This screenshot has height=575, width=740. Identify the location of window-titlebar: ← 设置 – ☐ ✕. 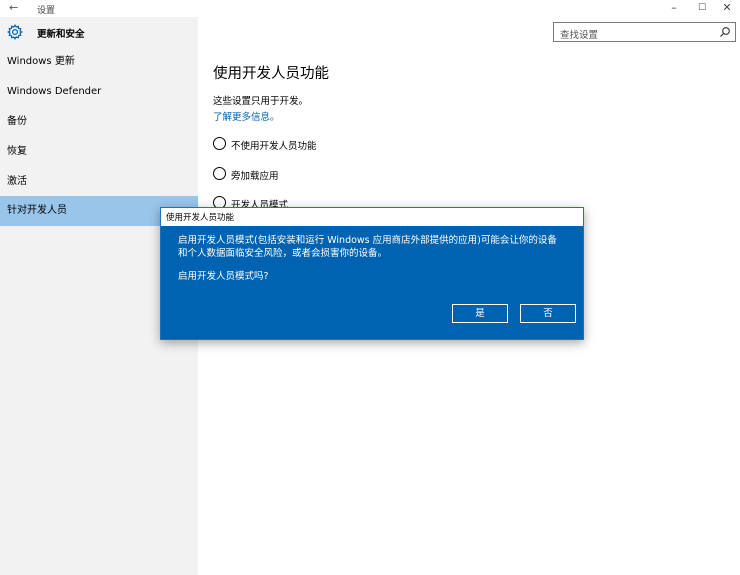
(370, 8).